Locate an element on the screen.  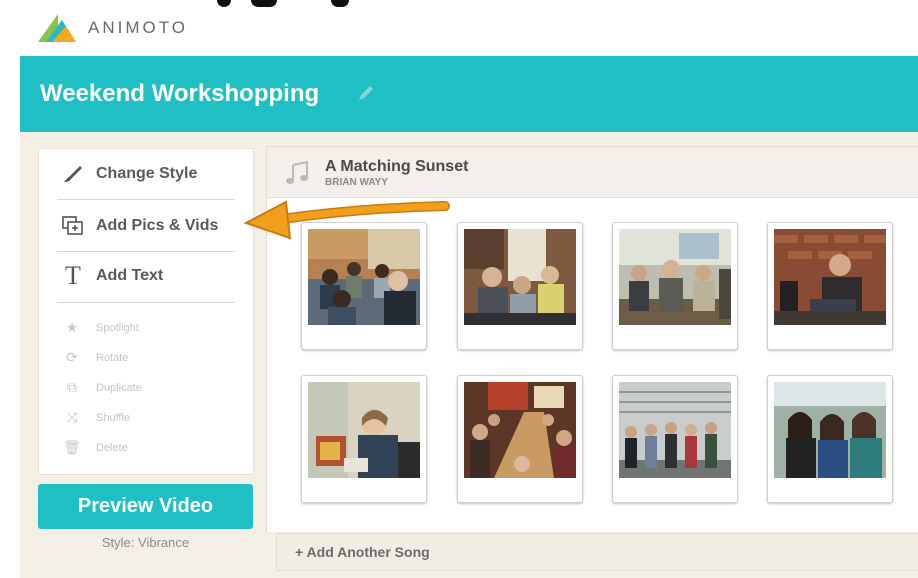
top-bar: ANIMOTO is located at coordinates (469, 28).